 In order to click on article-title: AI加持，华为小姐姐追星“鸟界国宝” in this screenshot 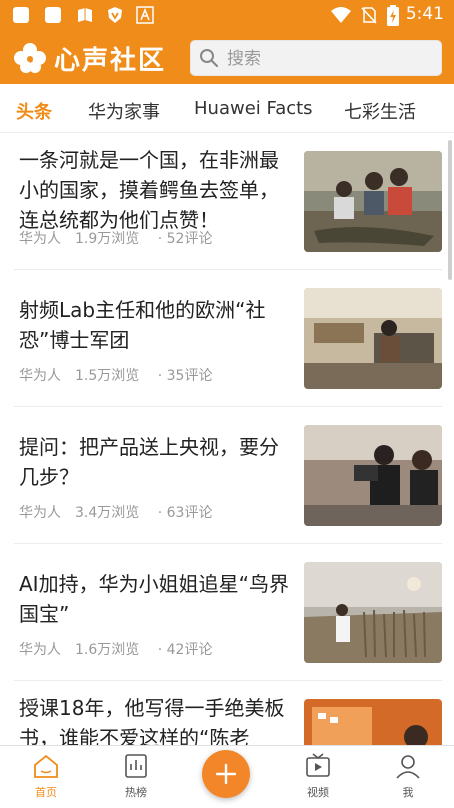, I will do `click(154, 599)`.